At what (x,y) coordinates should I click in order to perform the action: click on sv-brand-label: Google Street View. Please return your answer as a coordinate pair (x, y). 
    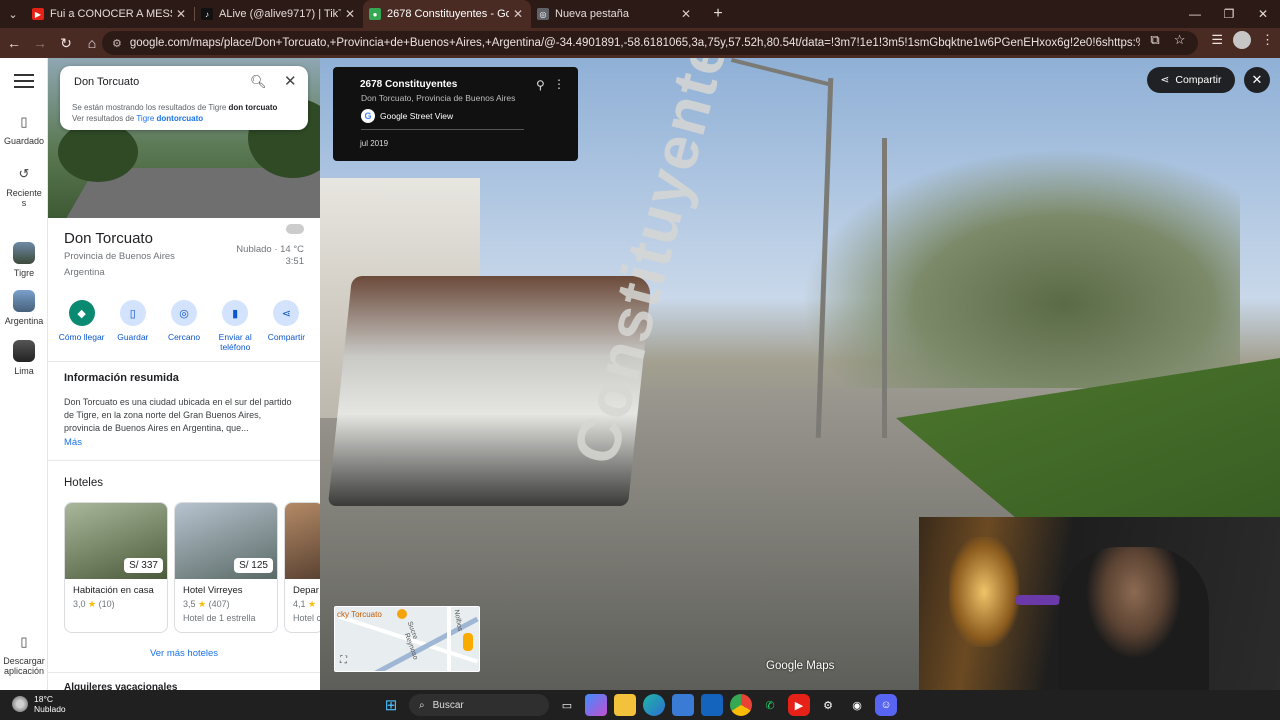
    Looking at the image, I should click on (417, 116).